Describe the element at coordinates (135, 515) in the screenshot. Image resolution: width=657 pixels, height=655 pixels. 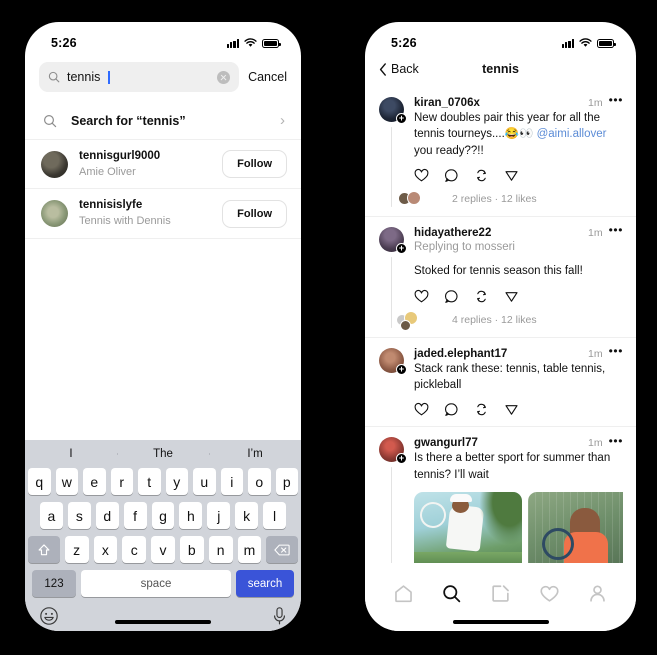
I see `key-f: f` at that location.